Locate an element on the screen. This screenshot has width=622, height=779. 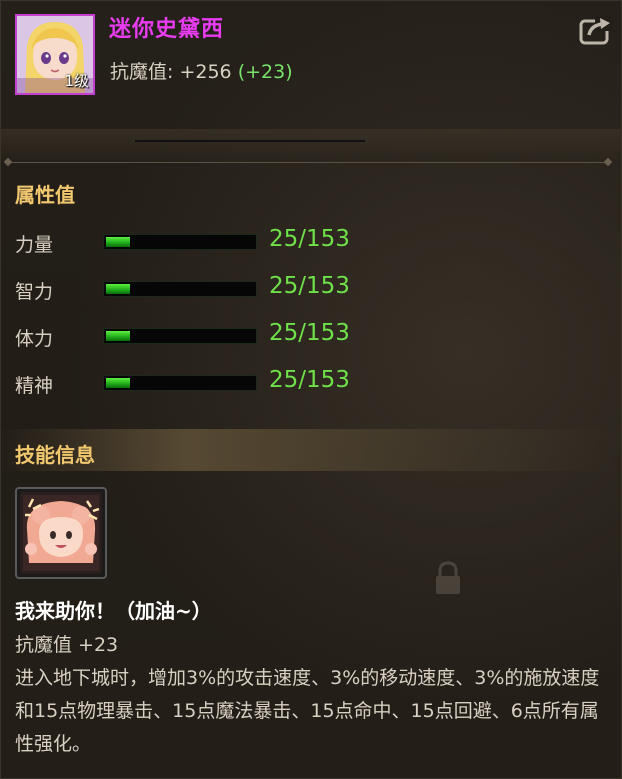
cheer-skill-icon is located at coordinates (61, 533).